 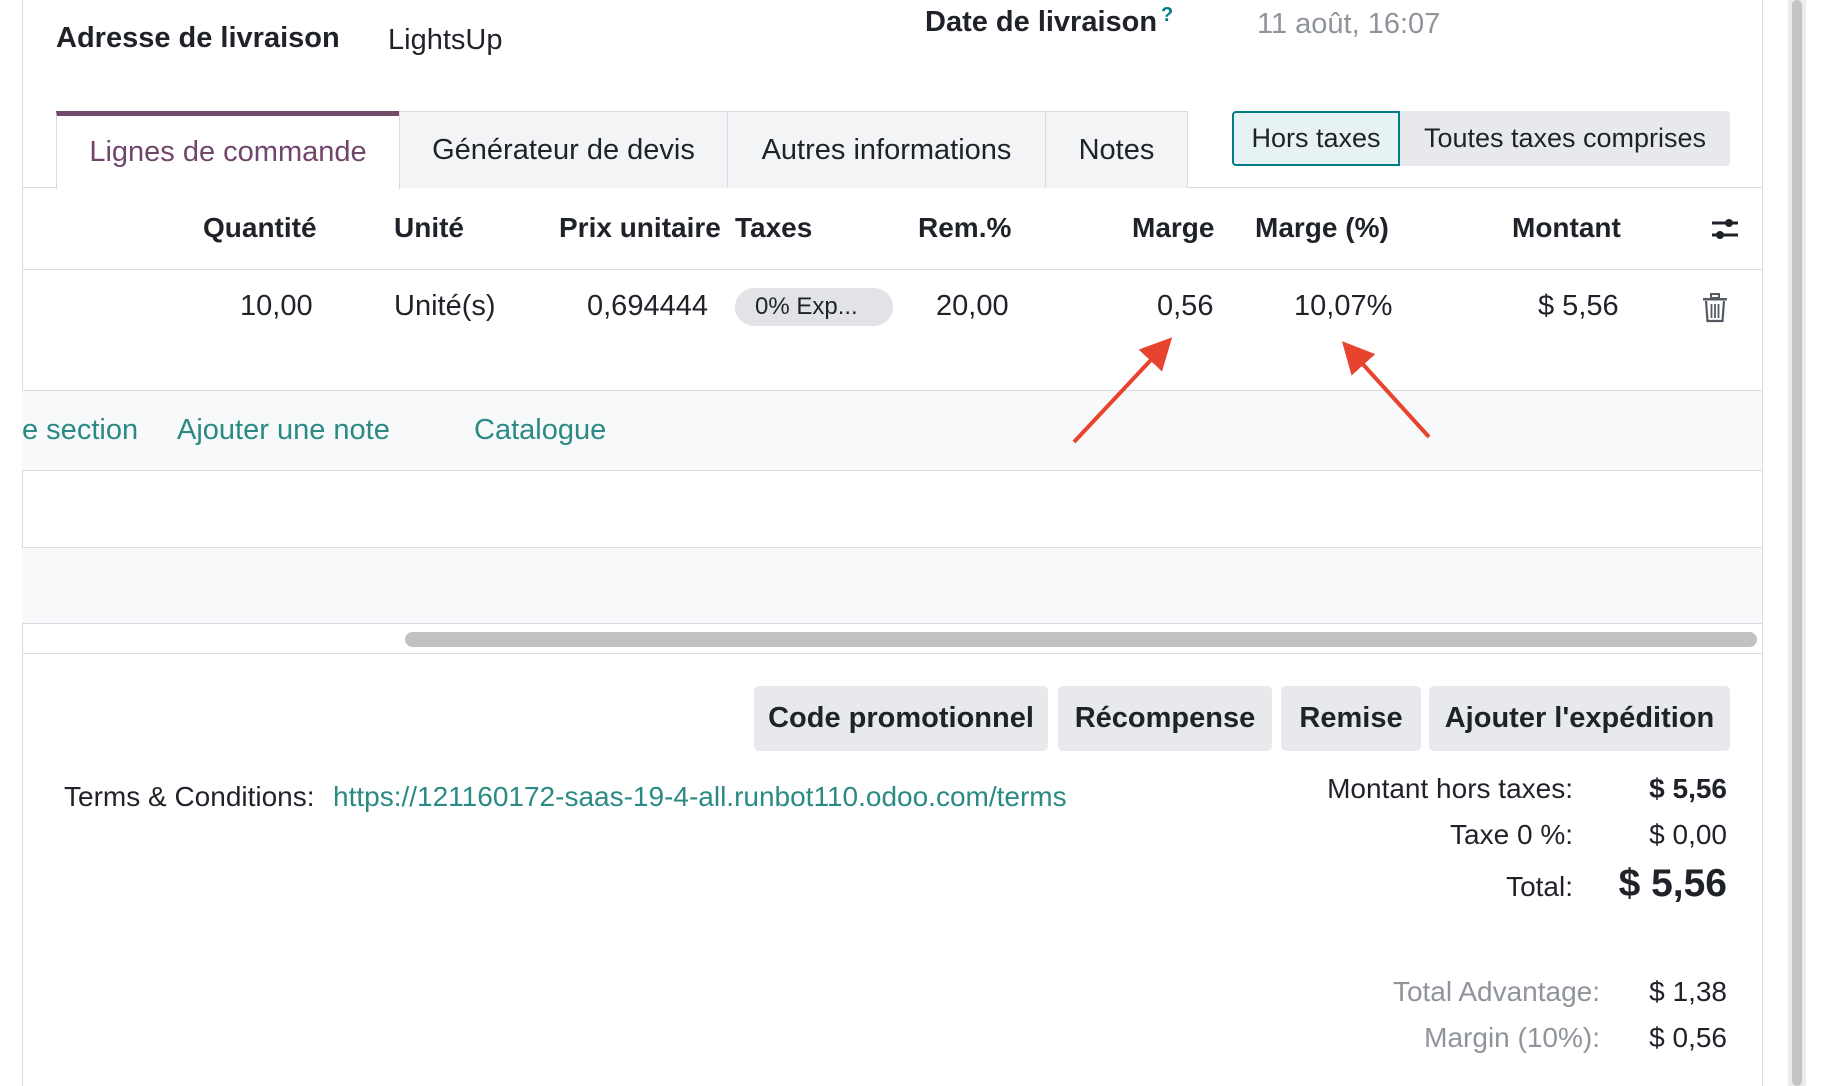 What do you see at coordinates (1688, 834) in the screenshot?
I see `tax-value: $ 0,00` at bounding box center [1688, 834].